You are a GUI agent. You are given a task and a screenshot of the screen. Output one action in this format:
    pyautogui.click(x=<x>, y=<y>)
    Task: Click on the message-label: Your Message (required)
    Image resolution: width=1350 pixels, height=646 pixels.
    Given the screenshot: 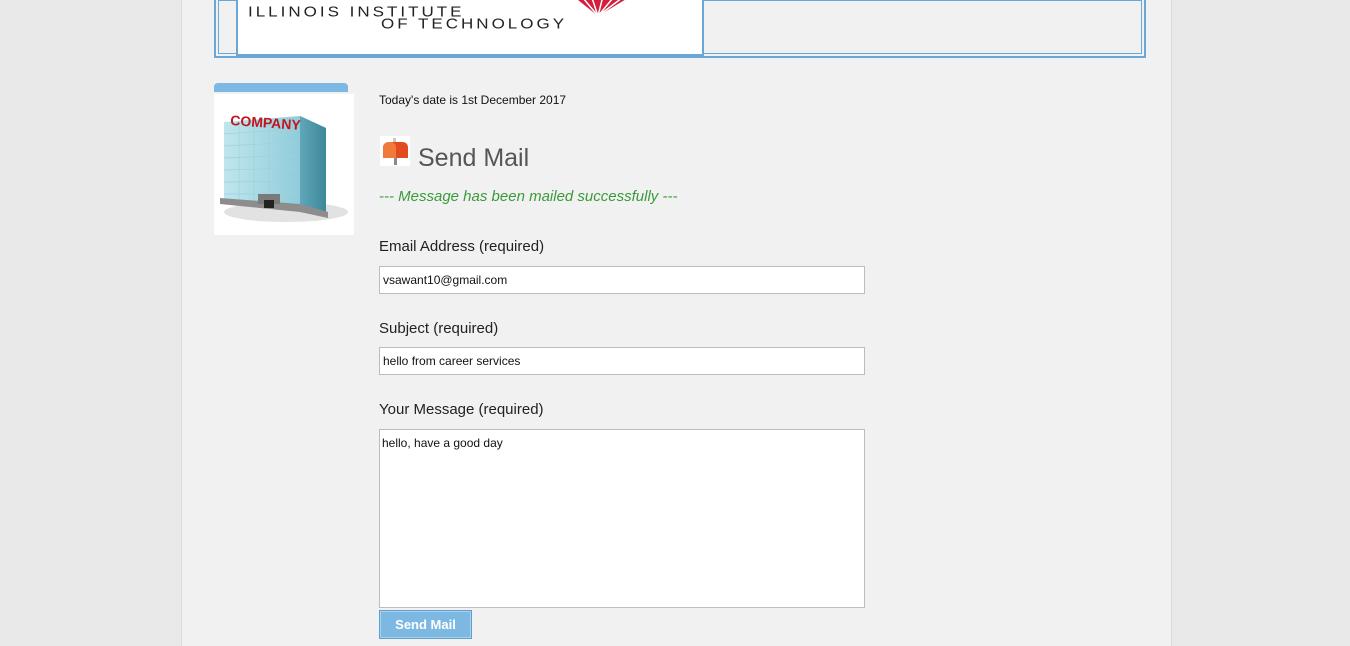 What is the action you would take?
    pyautogui.click(x=461, y=409)
    